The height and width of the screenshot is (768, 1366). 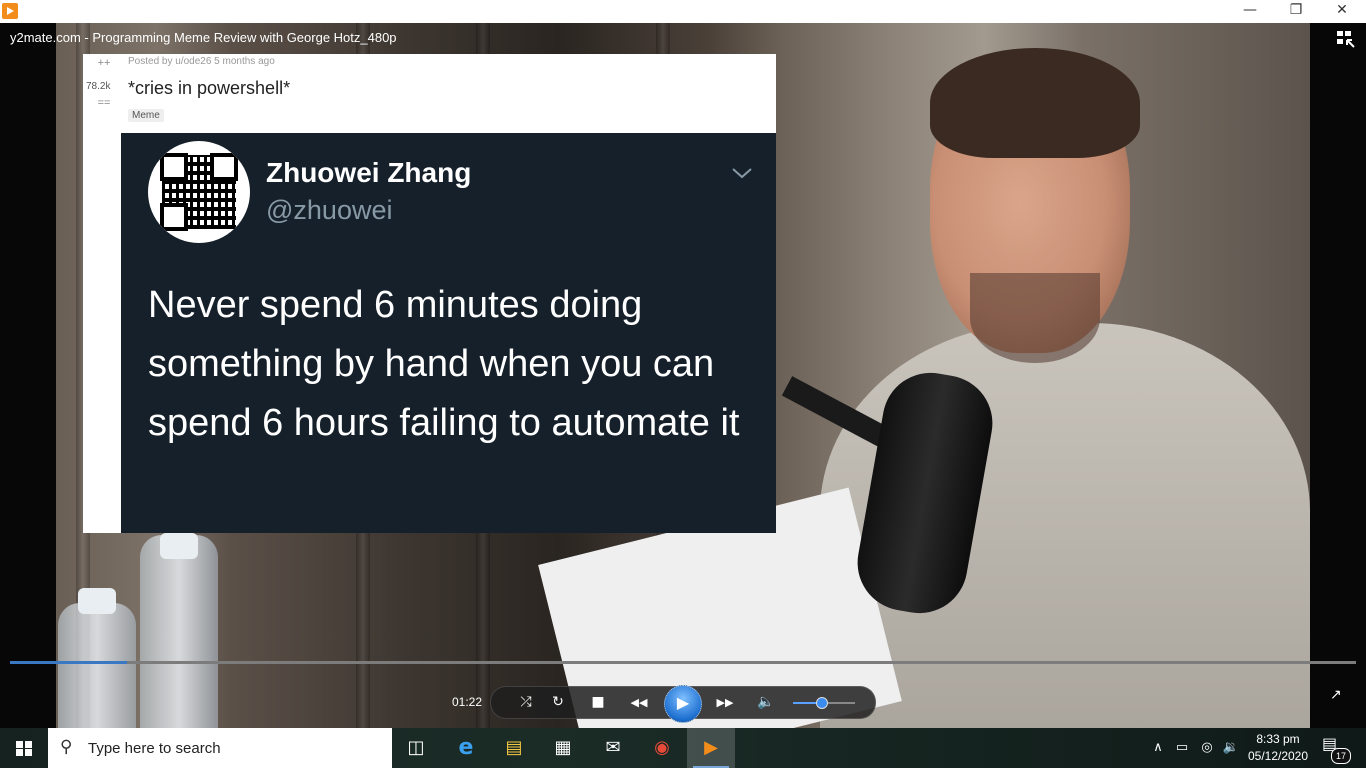 I want to click on repeat-icon: ↻, so click(x=558, y=702).